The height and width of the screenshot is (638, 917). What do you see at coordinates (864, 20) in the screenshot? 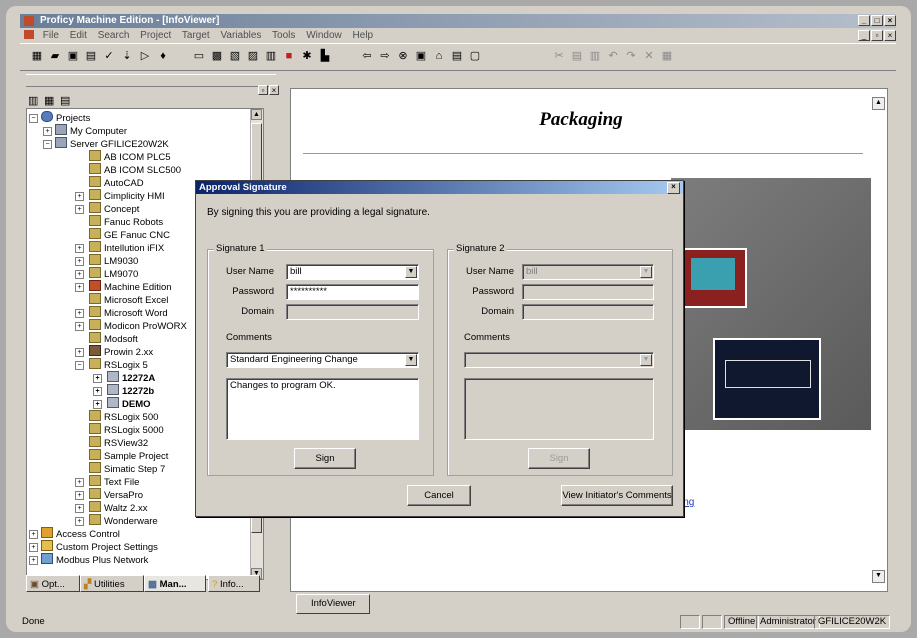
I see `minimize-button: _` at bounding box center [864, 20].